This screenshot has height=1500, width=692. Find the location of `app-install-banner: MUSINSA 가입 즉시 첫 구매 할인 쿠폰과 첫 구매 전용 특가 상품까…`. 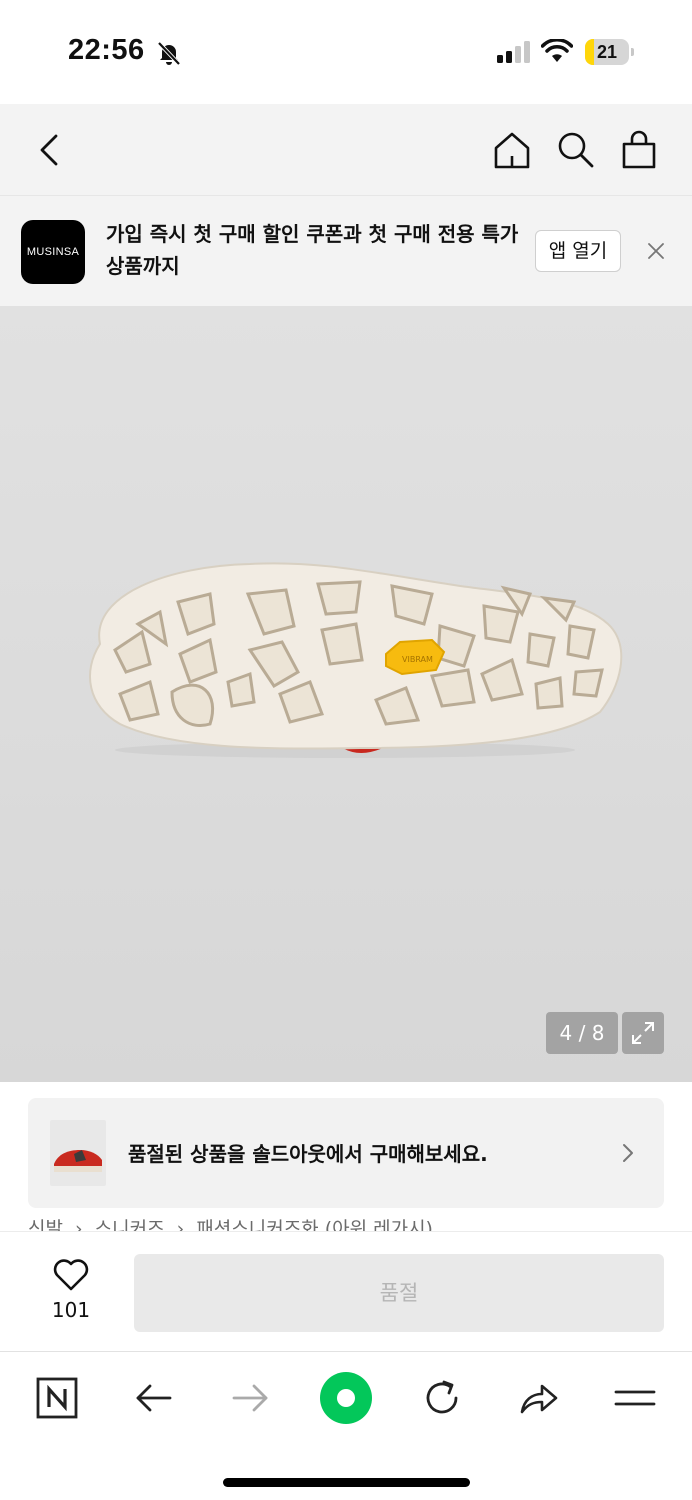

app-install-banner: MUSINSA 가입 즉시 첫 구매 할인 쿠폰과 첫 구매 전용 특가 상품까… is located at coordinates (346, 251).